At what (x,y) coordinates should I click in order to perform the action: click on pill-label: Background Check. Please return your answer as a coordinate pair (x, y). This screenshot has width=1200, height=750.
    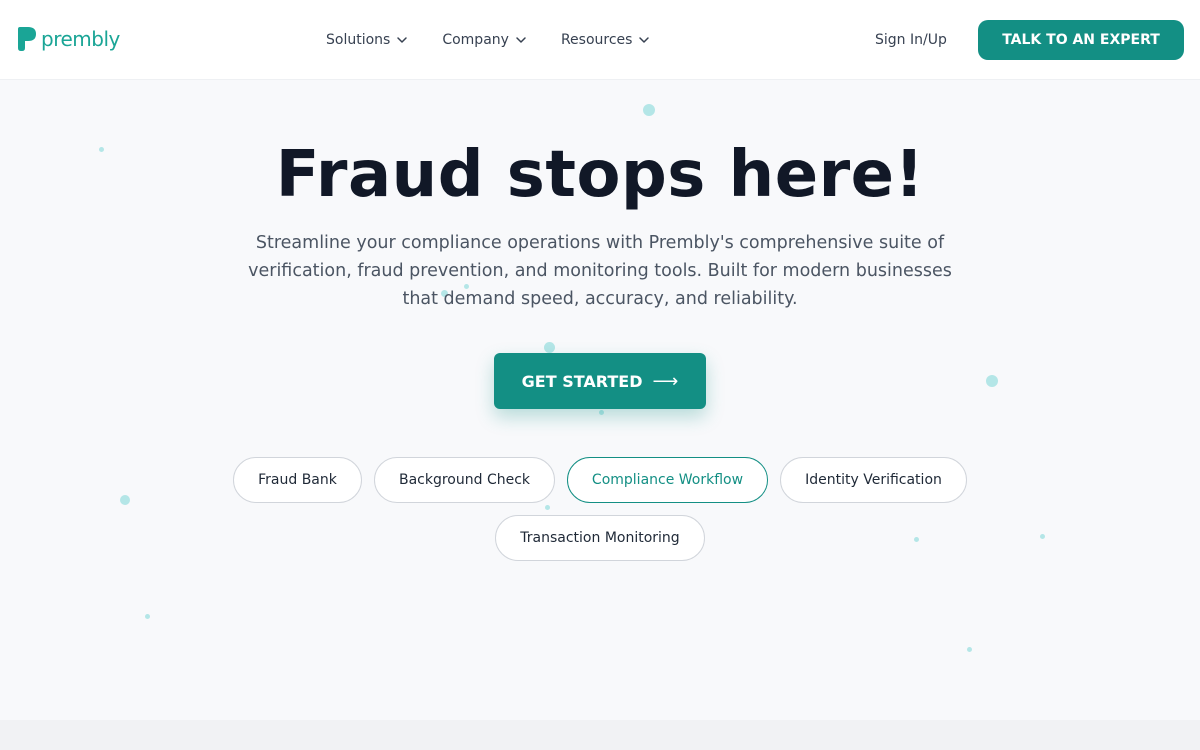
    Looking at the image, I should click on (464, 480).